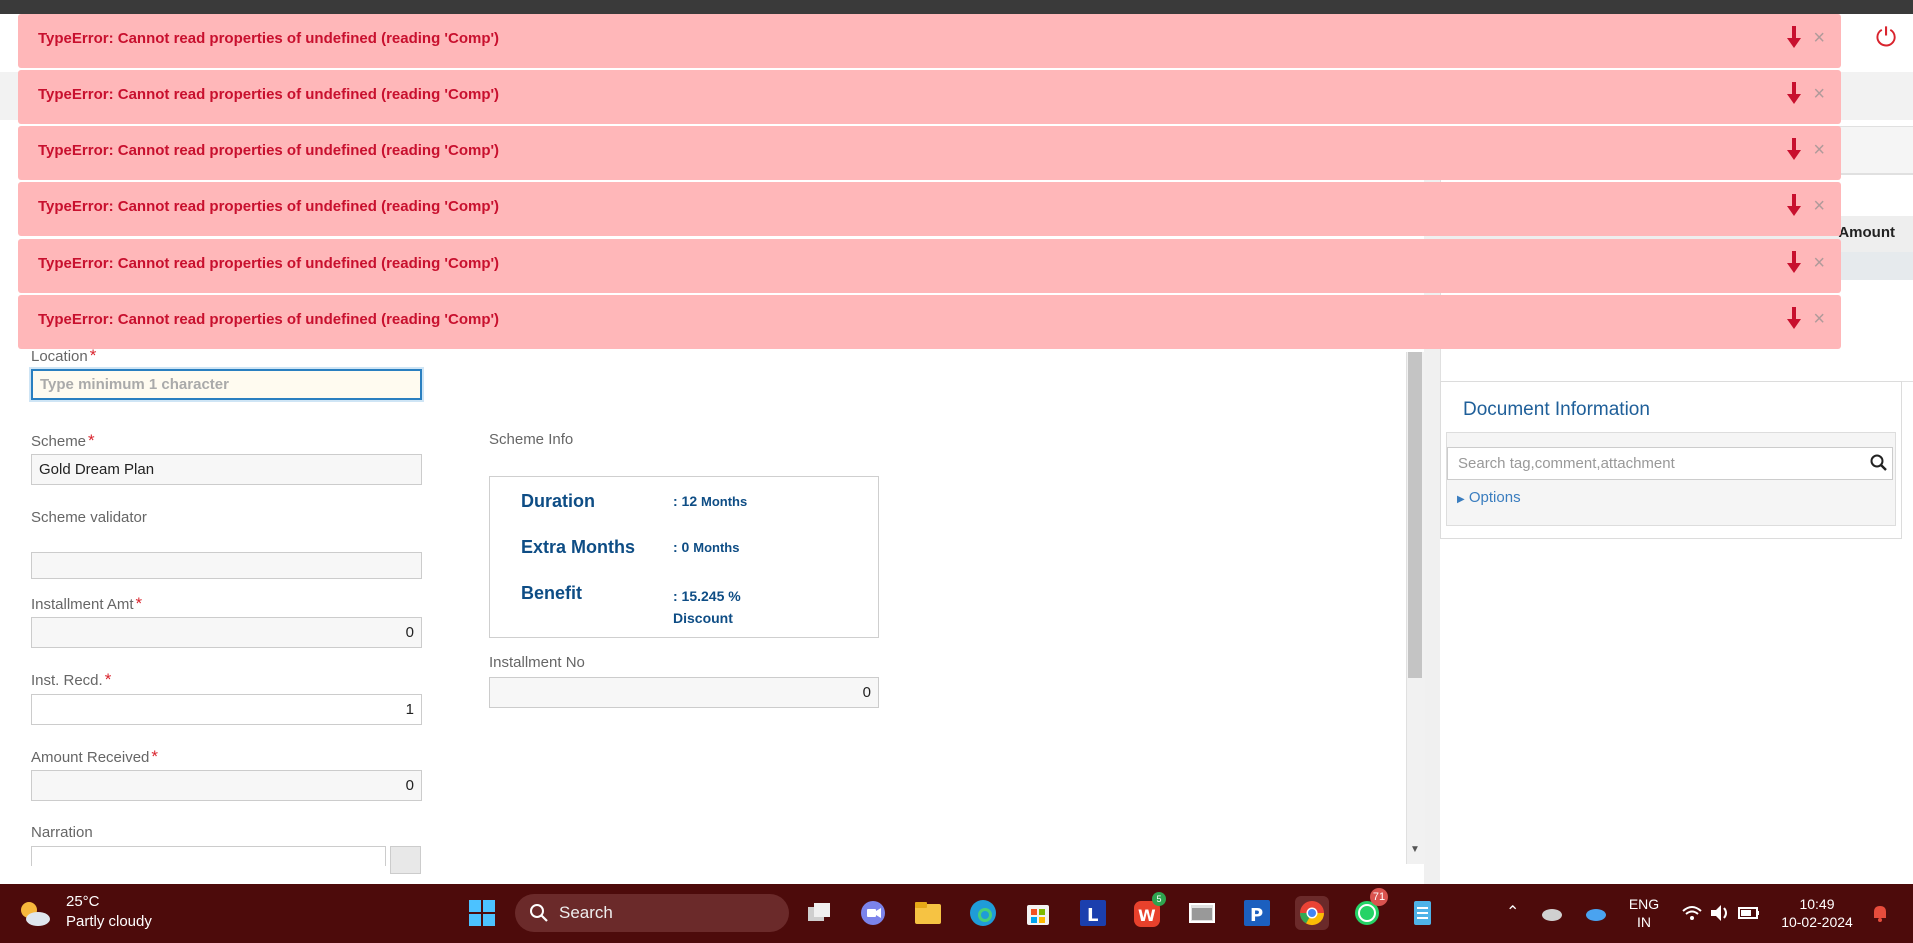 The image size is (1913, 943). What do you see at coordinates (109, 921) in the screenshot?
I see `weather-description: Partly cloudy` at bounding box center [109, 921].